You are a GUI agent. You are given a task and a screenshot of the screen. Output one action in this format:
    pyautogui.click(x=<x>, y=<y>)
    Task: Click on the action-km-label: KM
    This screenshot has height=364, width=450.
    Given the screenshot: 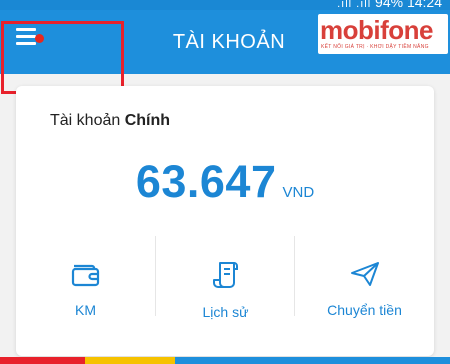 What is the action you would take?
    pyautogui.click(x=85, y=310)
    